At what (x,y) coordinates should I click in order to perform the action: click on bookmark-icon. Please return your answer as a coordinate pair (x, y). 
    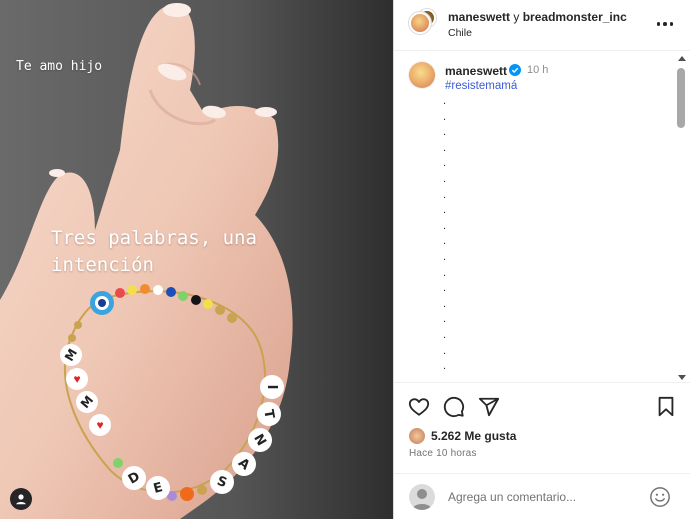
    Looking at the image, I should click on (666, 406).